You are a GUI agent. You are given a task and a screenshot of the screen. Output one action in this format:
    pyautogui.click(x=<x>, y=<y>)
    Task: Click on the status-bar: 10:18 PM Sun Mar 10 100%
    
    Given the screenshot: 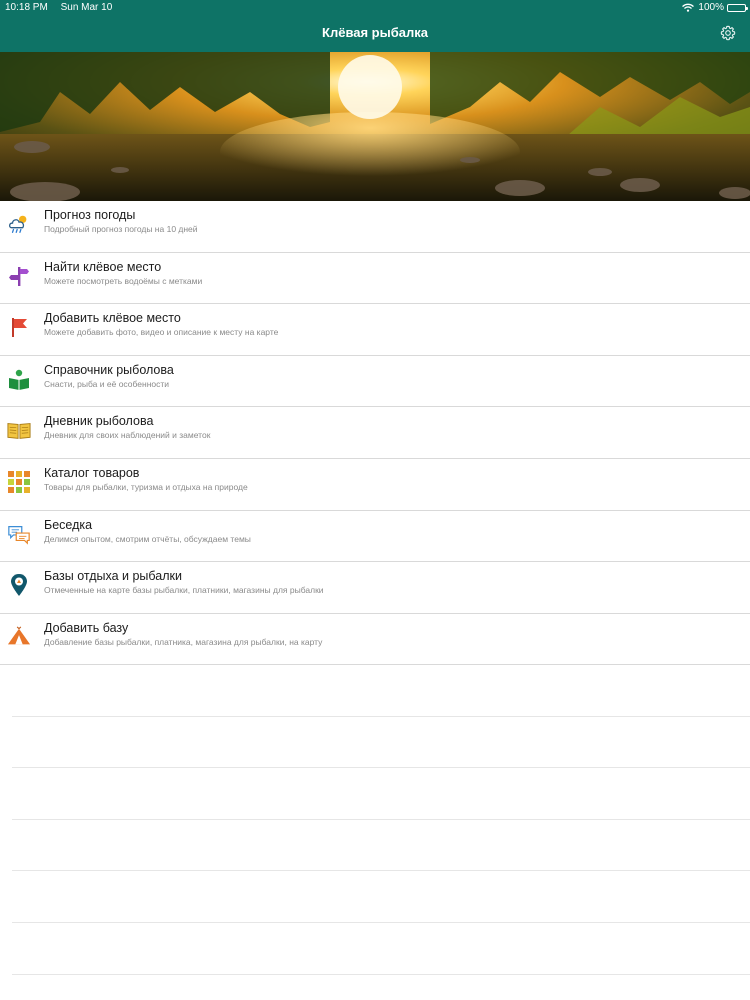 What is the action you would take?
    pyautogui.click(x=375, y=8)
    